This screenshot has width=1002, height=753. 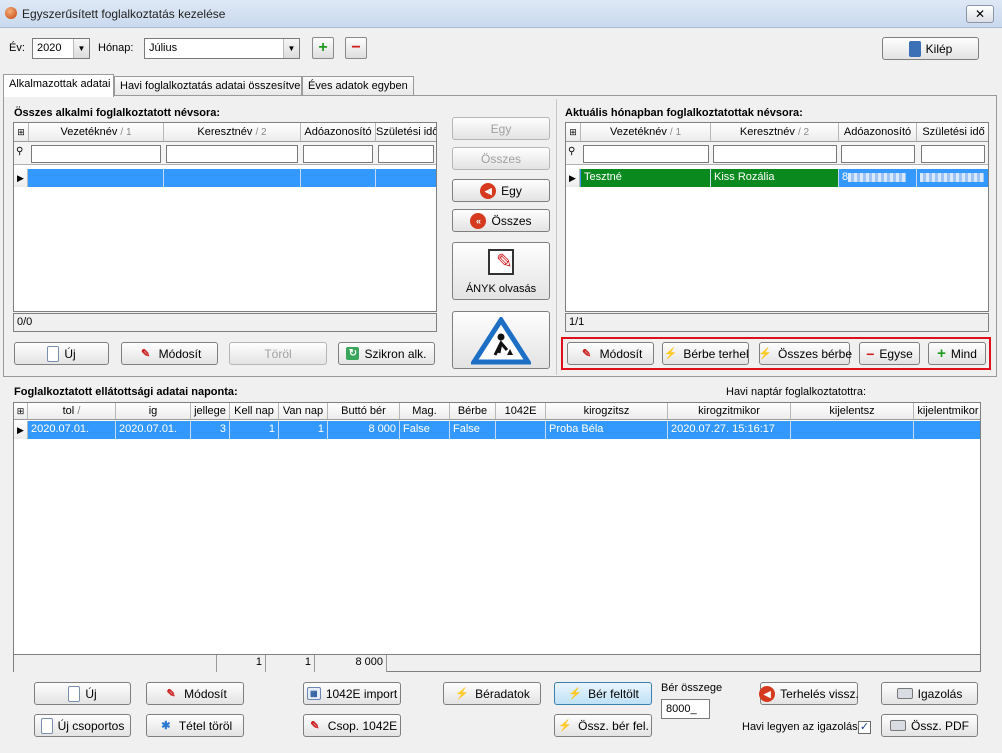 What do you see at coordinates (729, 411) in the screenshot?
I see `column-header: kirogzitmikor` at bounding box center [729, 411].